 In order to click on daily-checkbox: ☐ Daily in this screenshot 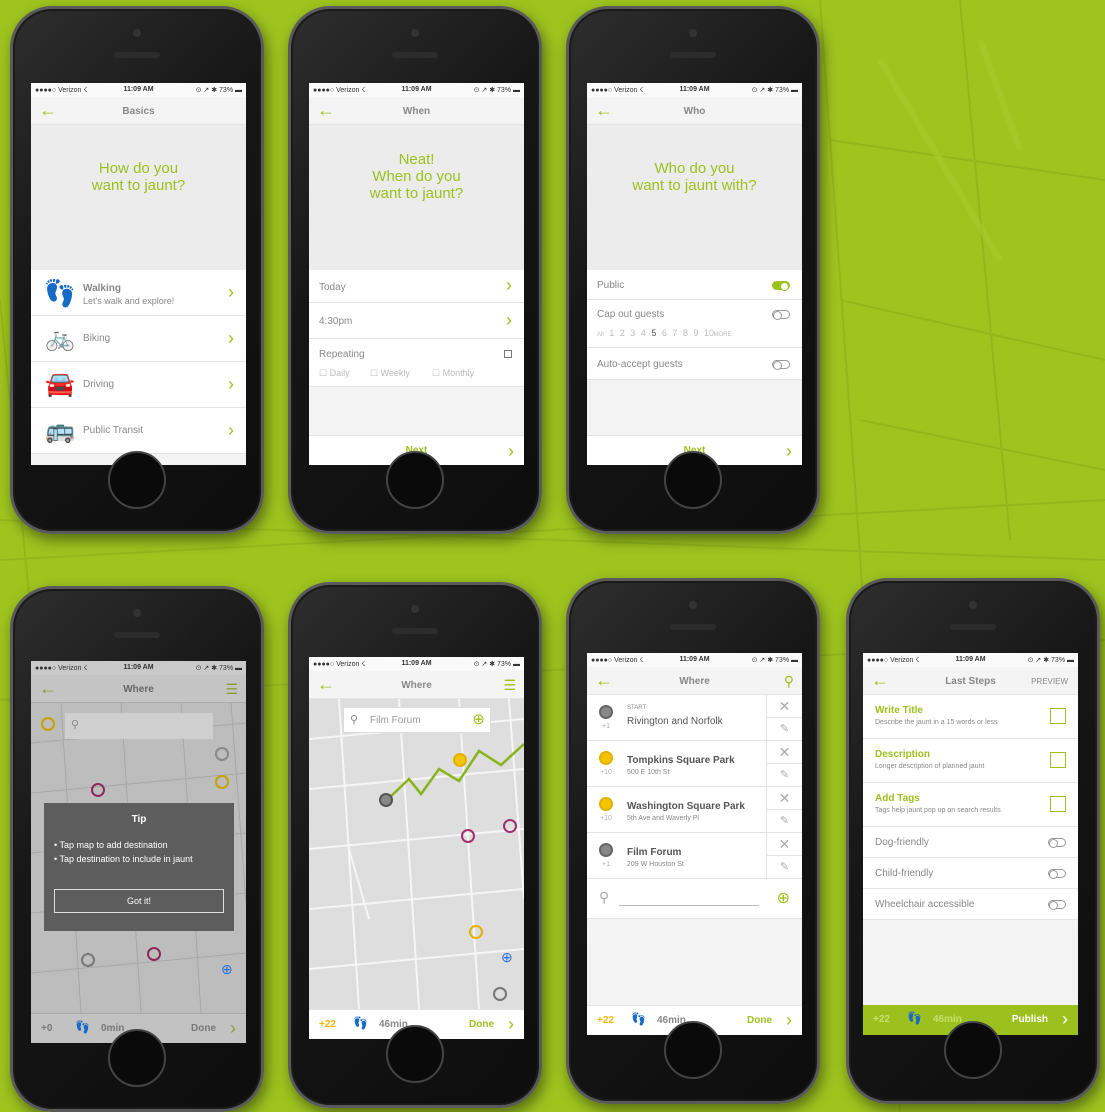, I will do `click(334, 373)`.